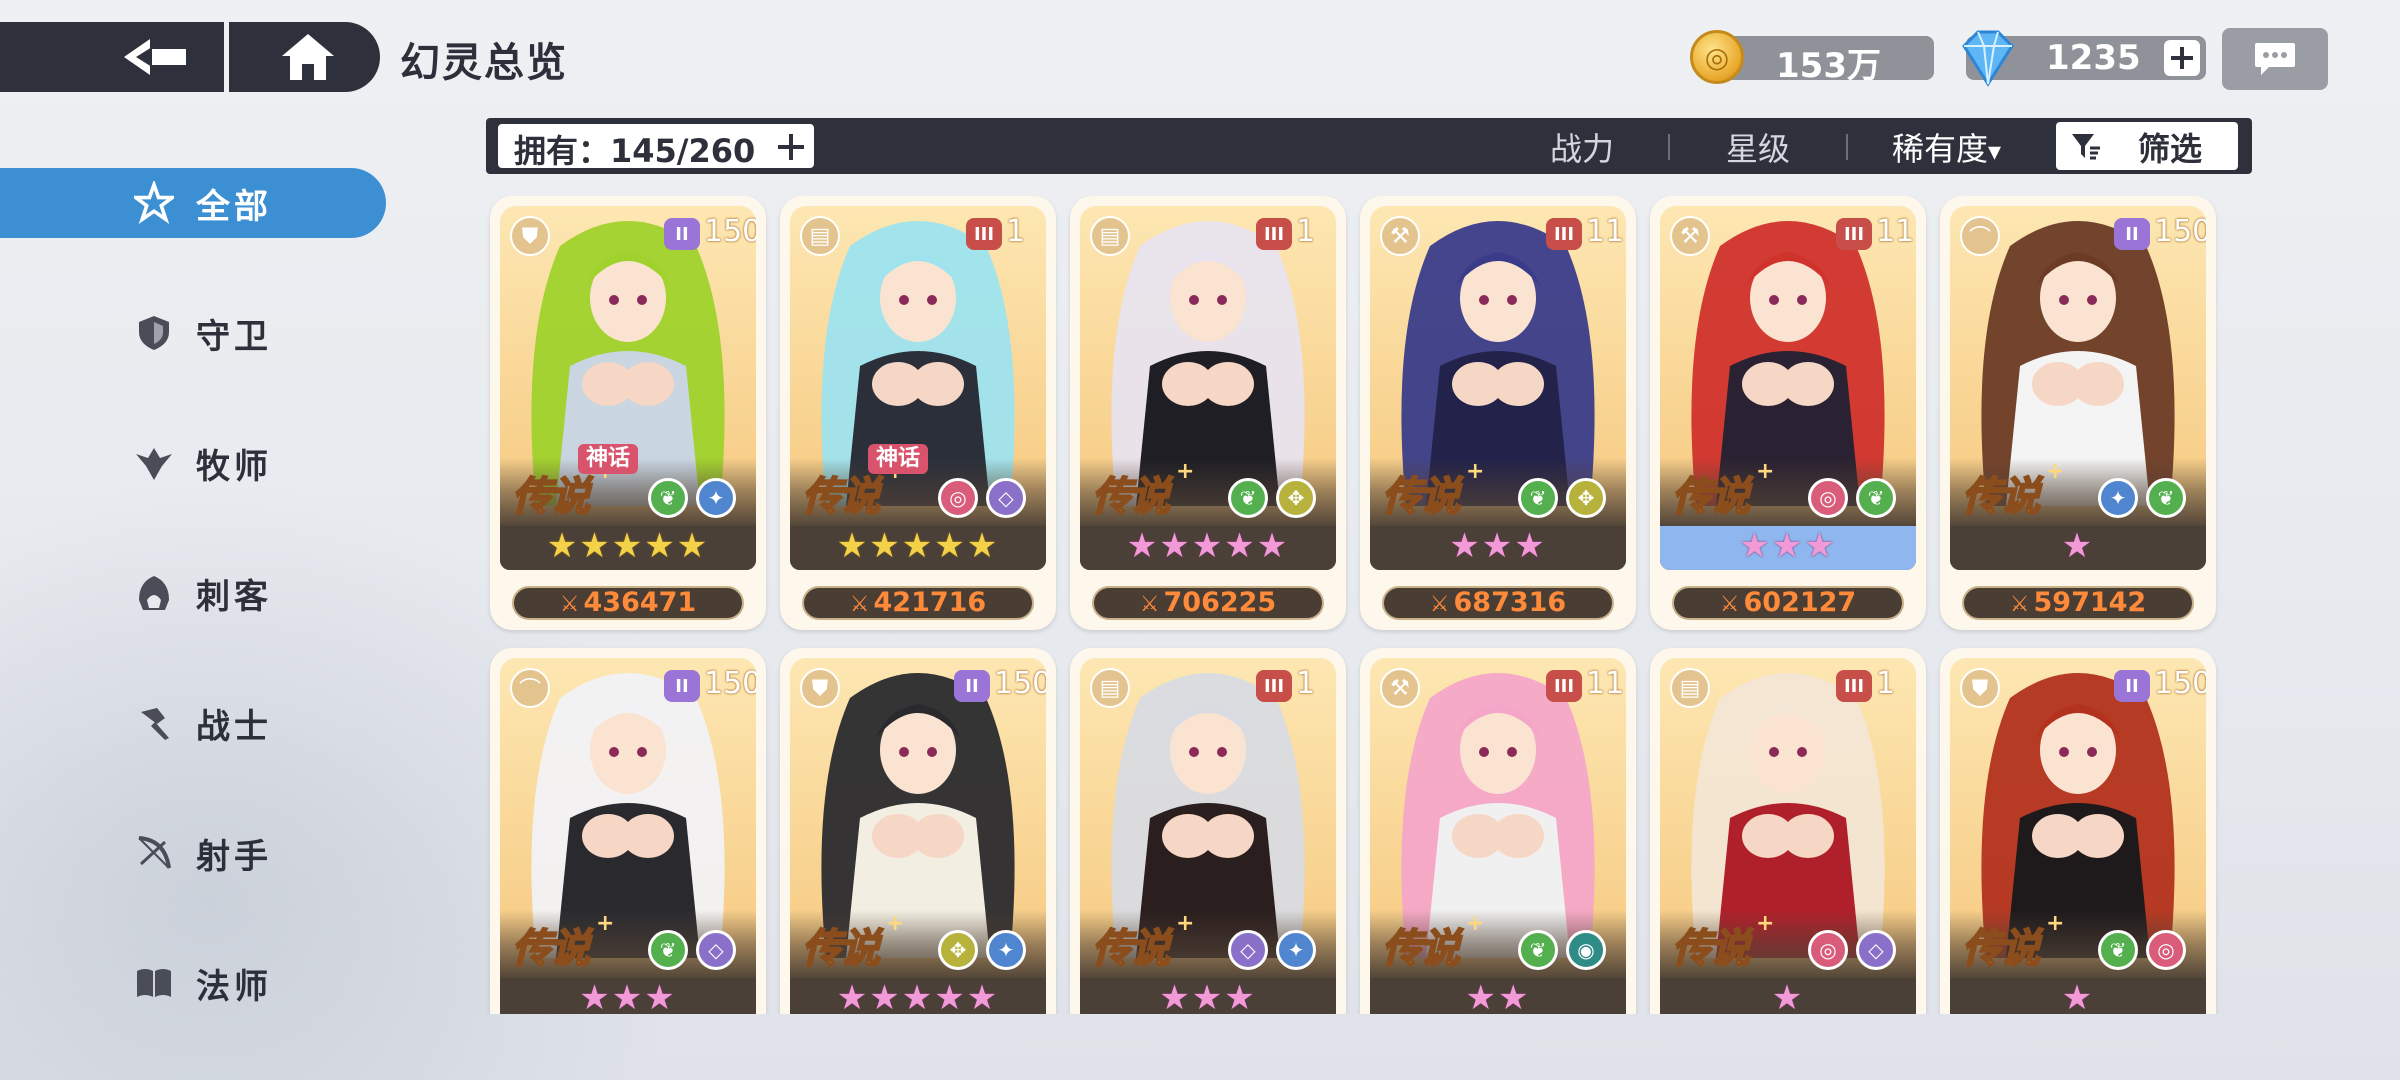 This screenshot has width=2400, height=1080. I want to click on chat-button, so click(2275, 59).